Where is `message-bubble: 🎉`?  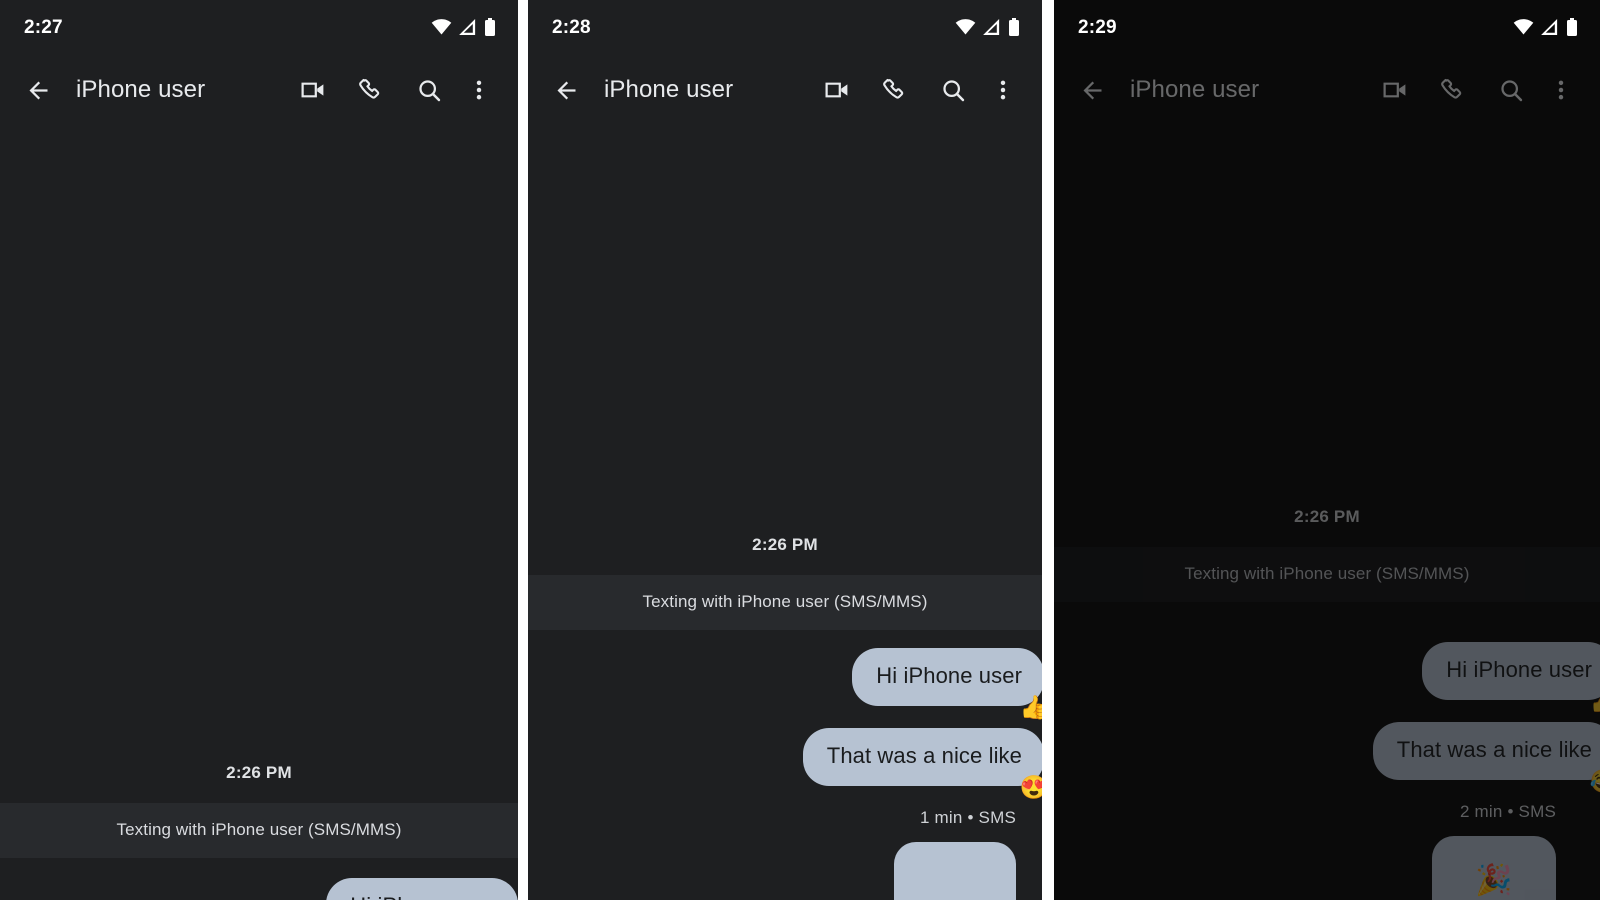
message-bubble: 🎉 is located at coordinates (1494, 868).